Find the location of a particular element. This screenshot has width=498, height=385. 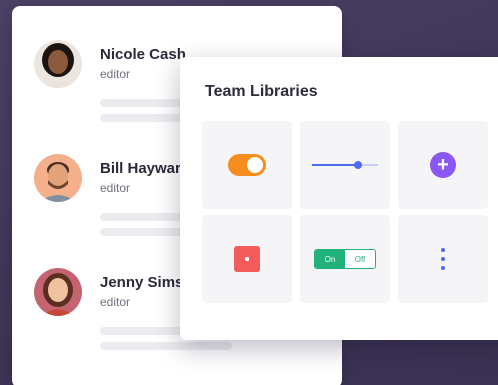

stop-square-icon is located at coordinates (247, 259).